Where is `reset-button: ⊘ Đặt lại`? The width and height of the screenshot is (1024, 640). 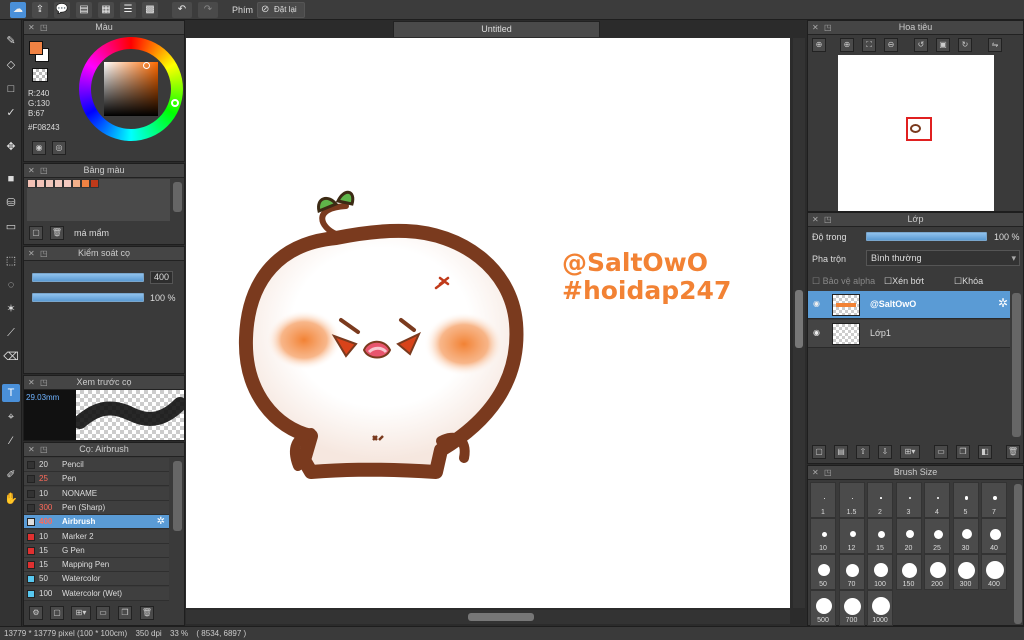
reset-button: ⊘ Đặt lại is located at coordinates (281, 10).